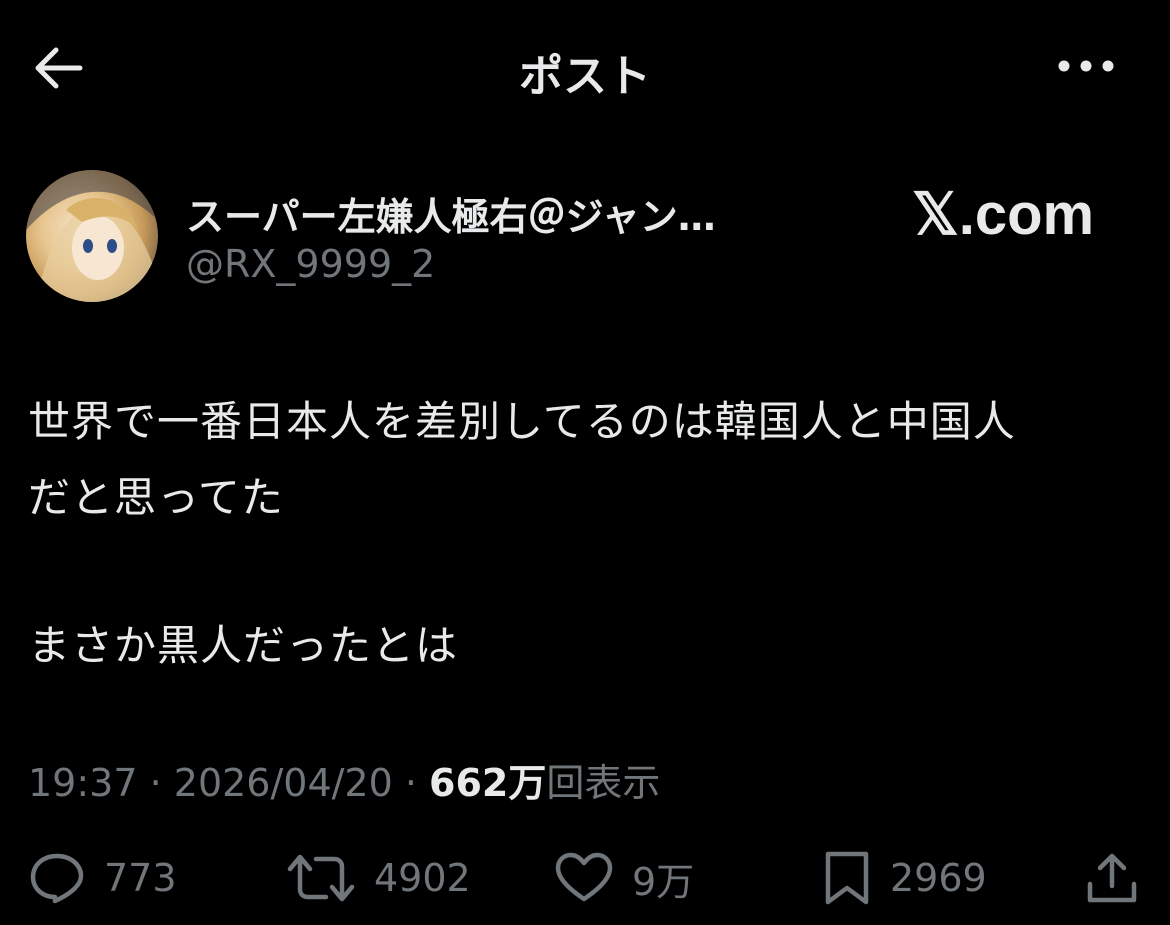 Image resolution: width=1170 pixels, height=925 pixels. I want to click on retweet-count: 4902, so click(422, 878).